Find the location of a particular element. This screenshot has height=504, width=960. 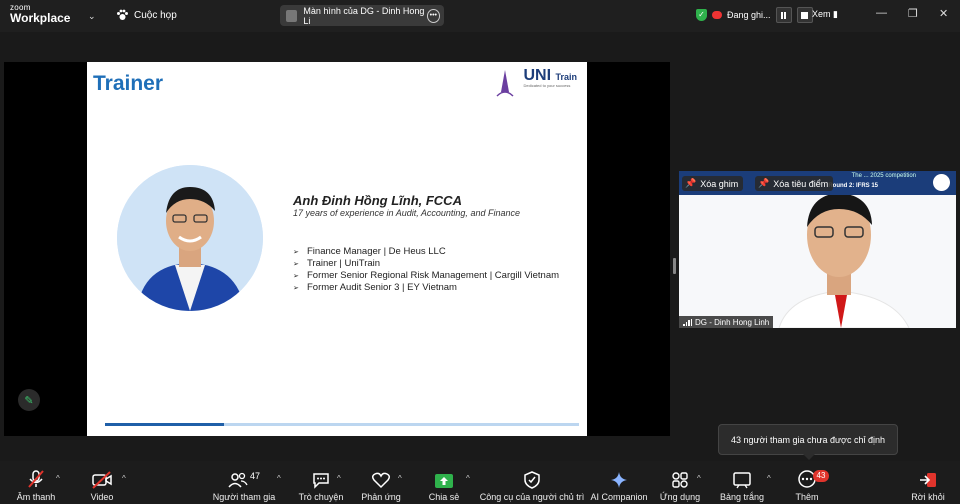

apps-button: Ứng dụng is located at coordinates (680, 482).